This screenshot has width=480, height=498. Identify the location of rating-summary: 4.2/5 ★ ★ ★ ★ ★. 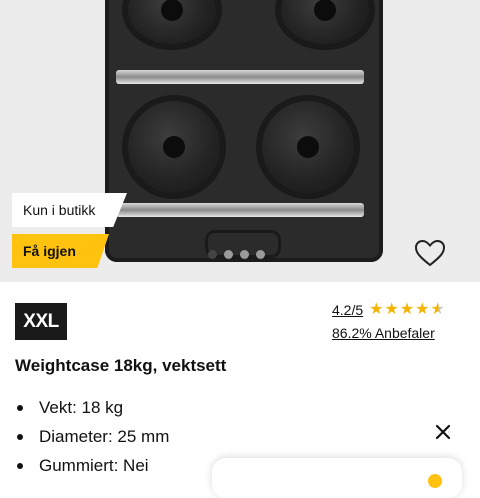
(388, 310).